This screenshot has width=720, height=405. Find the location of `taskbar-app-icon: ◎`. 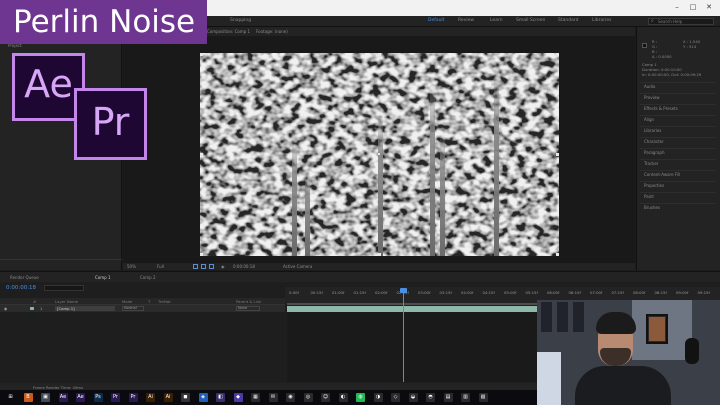

taskbar-app-icon: ◎ is located at coordinates (308, 397).